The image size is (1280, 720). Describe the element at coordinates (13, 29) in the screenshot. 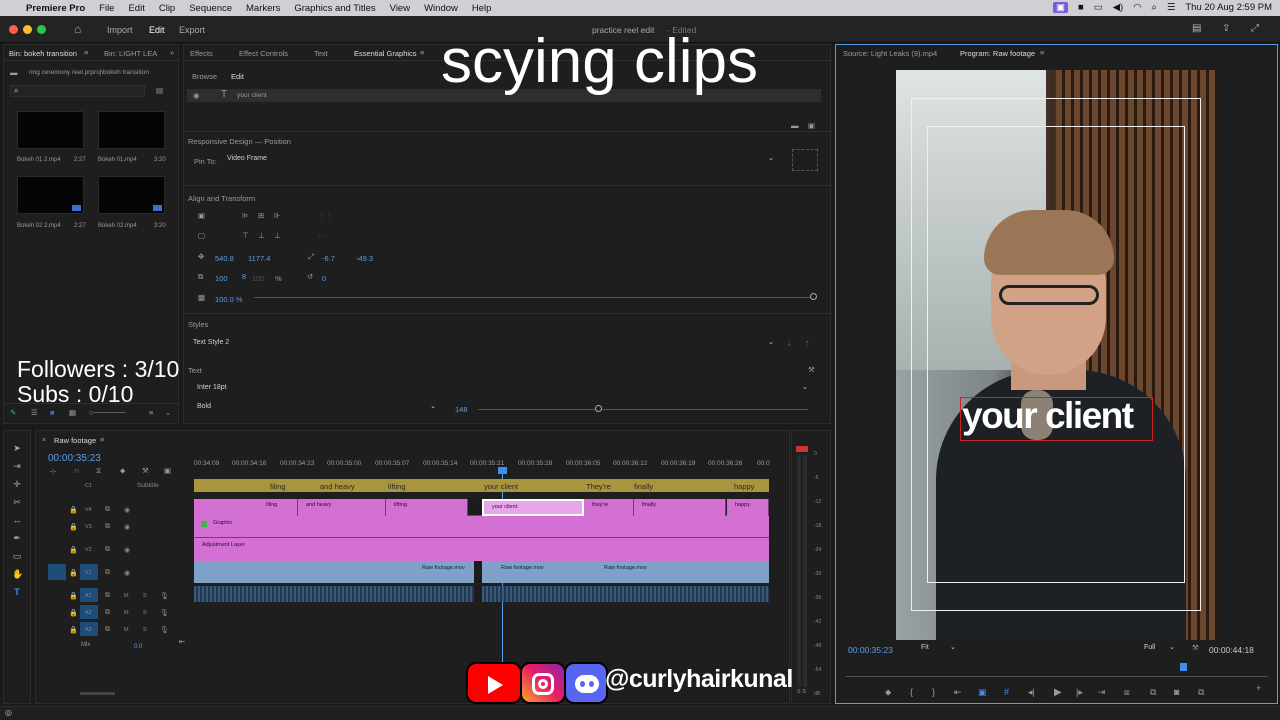

I see `close-window-button` at that location.